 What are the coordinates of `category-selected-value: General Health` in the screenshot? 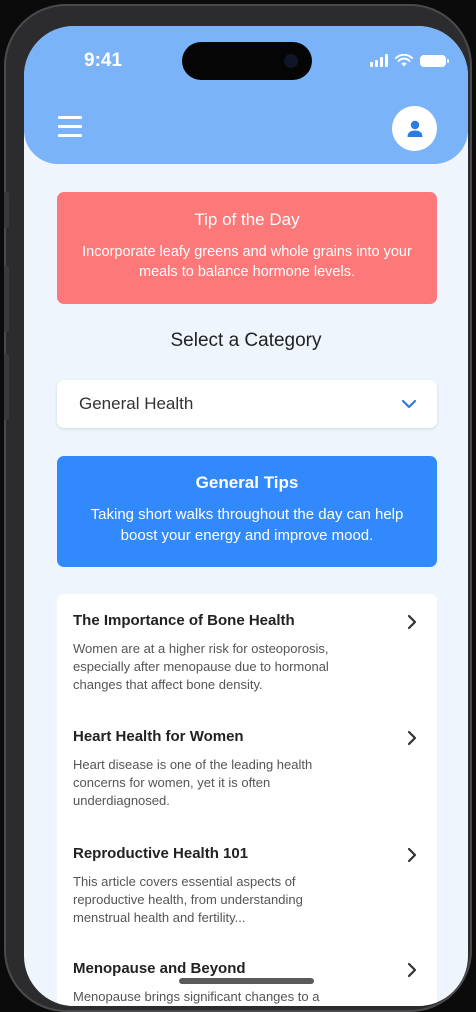 It's located at (136, 403).